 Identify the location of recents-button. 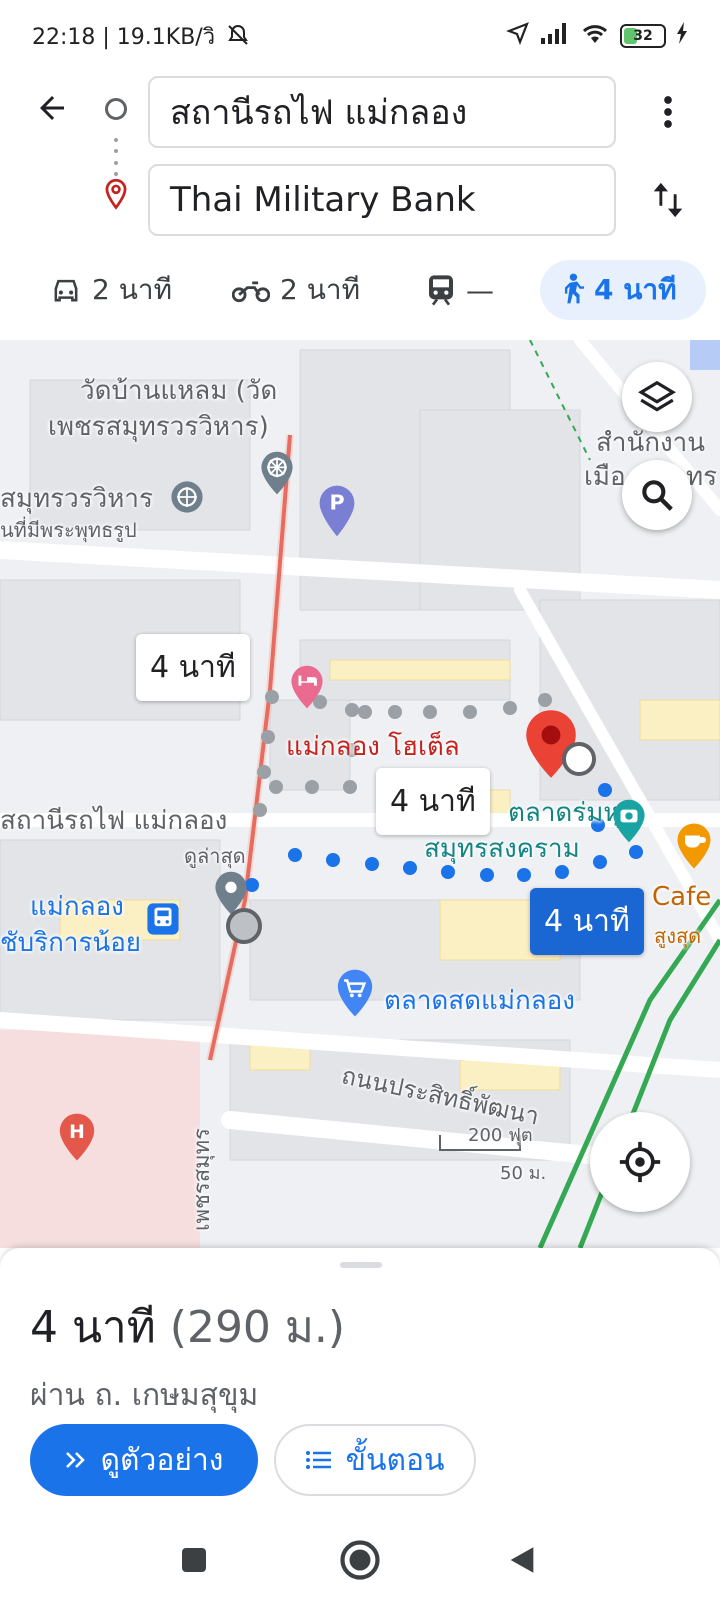
(194, 1560).